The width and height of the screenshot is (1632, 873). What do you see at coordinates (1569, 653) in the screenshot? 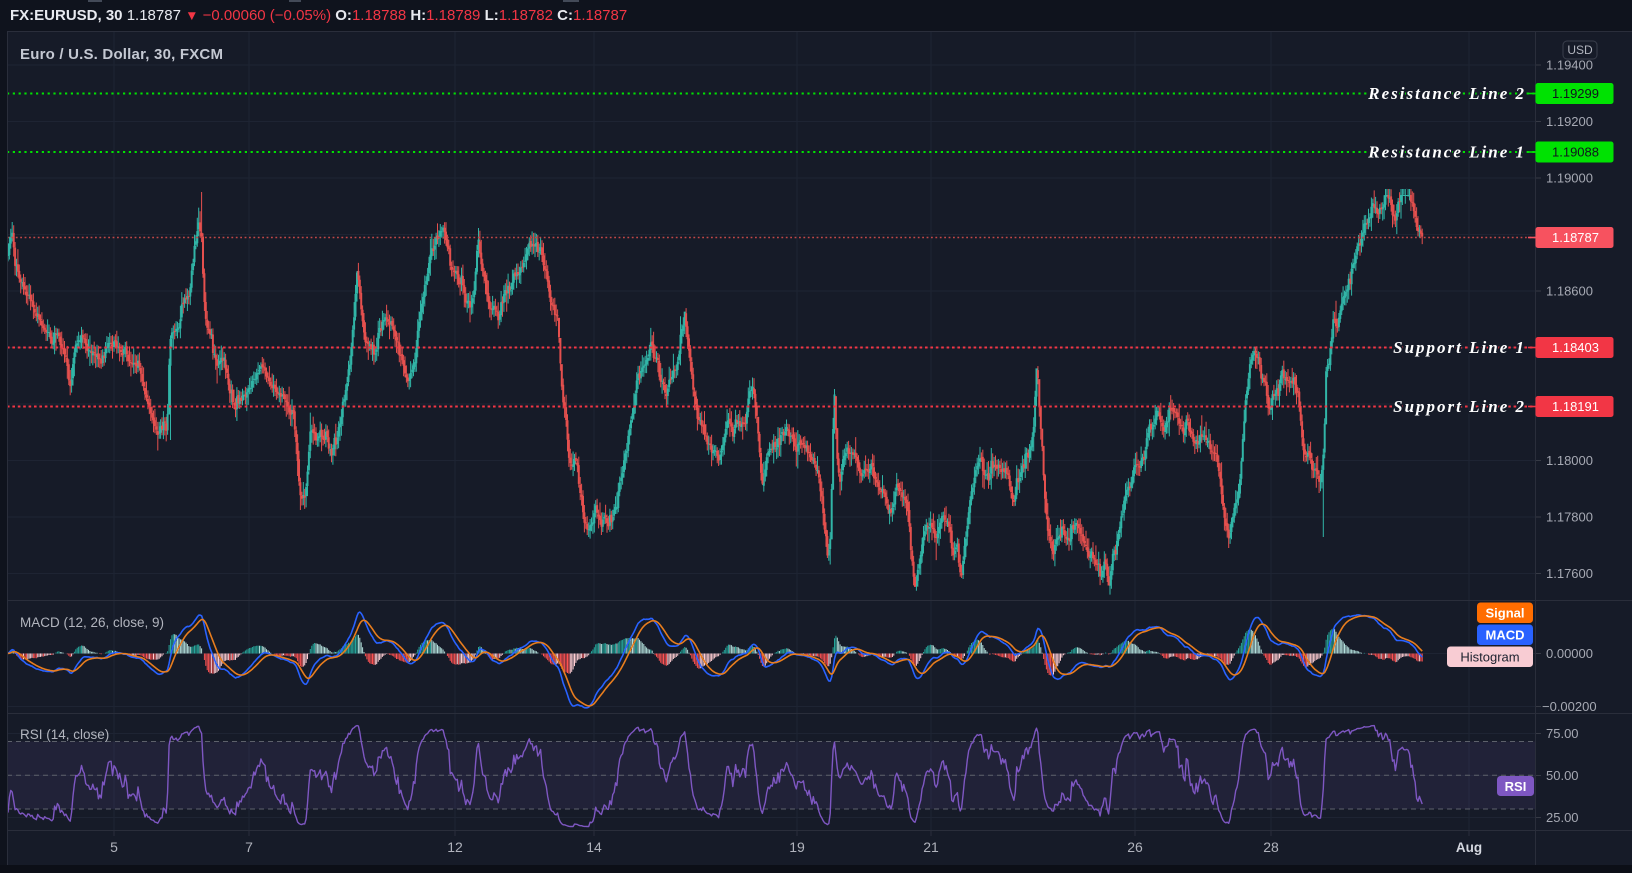
I see `svg-text: 0.00000` at bounding box center [1569, 653].